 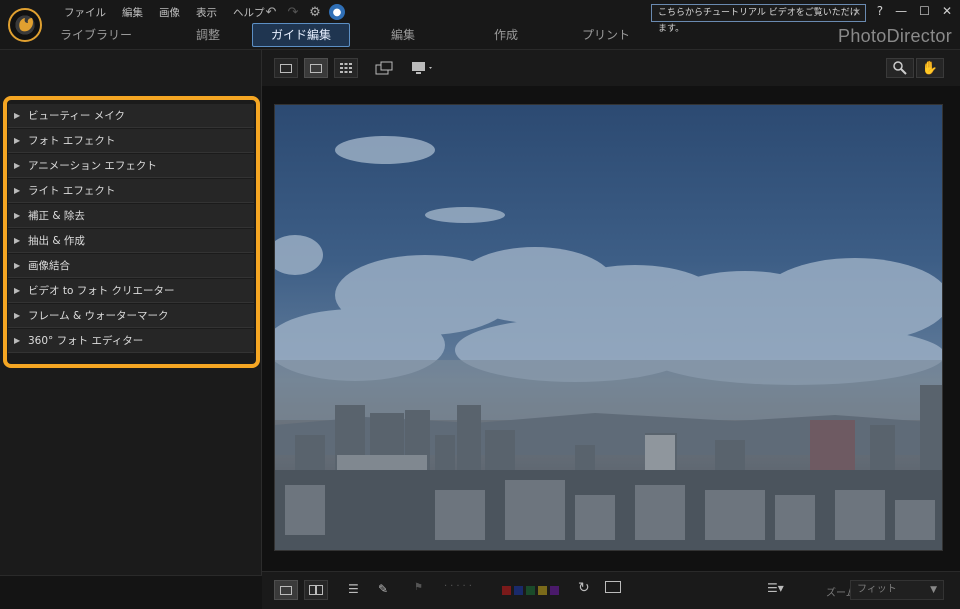 I want to click on guided-edit-label: 補正 & 除去, so click(x=56, y=216).